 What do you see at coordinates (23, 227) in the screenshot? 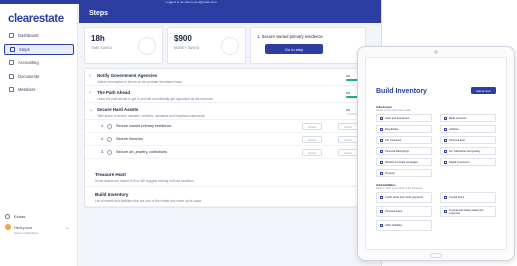
I see `user-name: Henry.son` at bounding box center [23, 227].